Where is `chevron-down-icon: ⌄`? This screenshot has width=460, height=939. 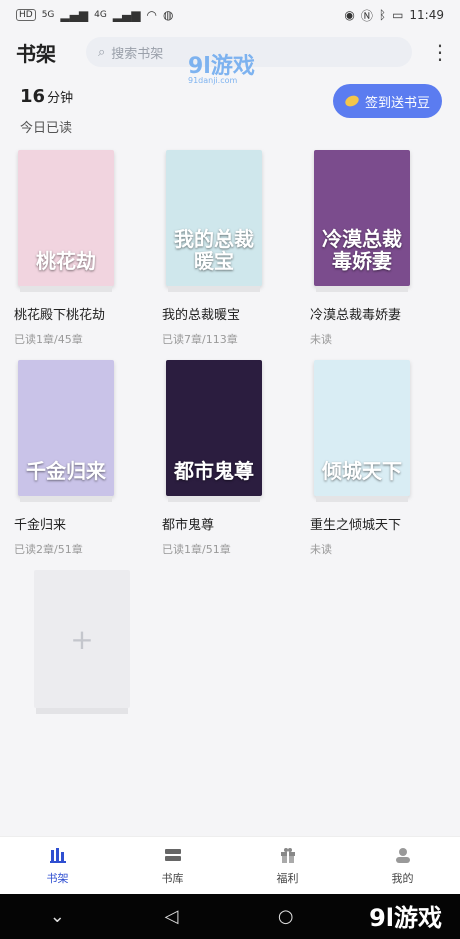 chevron-down-icon: ⌄ is located at coordinates (57, 916).